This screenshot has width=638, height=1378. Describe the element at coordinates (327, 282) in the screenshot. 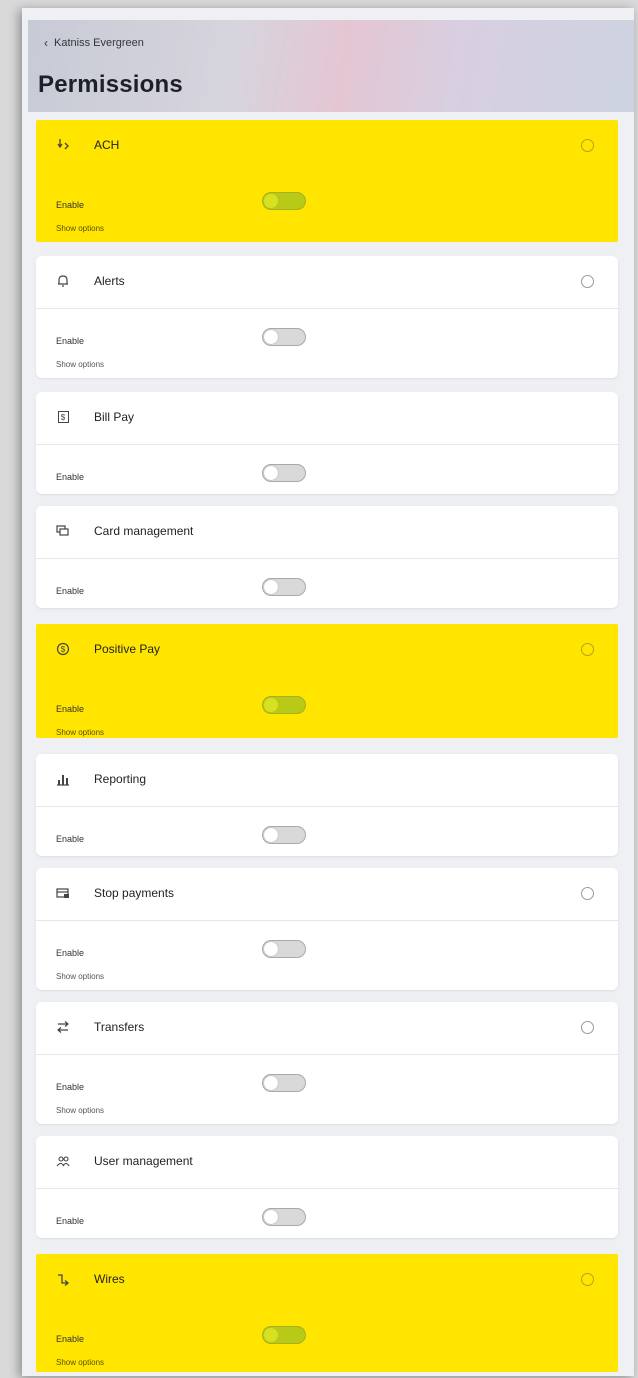

I see `card-header: Alerts` at that location.